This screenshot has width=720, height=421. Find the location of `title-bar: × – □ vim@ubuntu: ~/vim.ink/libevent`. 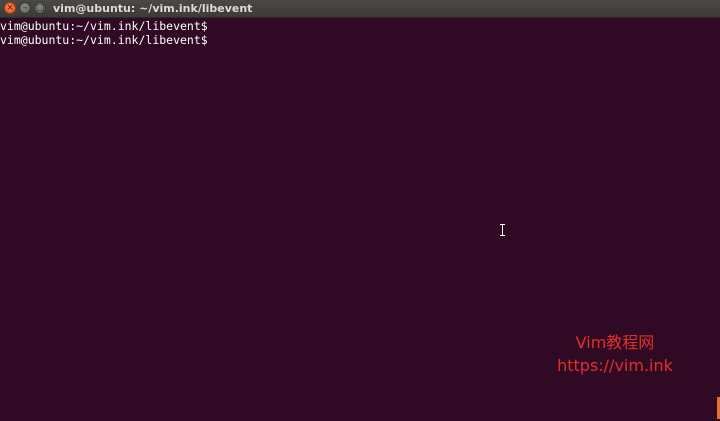

title-bar: × – □ vim@ubuntu: ~/vim.ink/libevent is located at coordinates (360, 9).